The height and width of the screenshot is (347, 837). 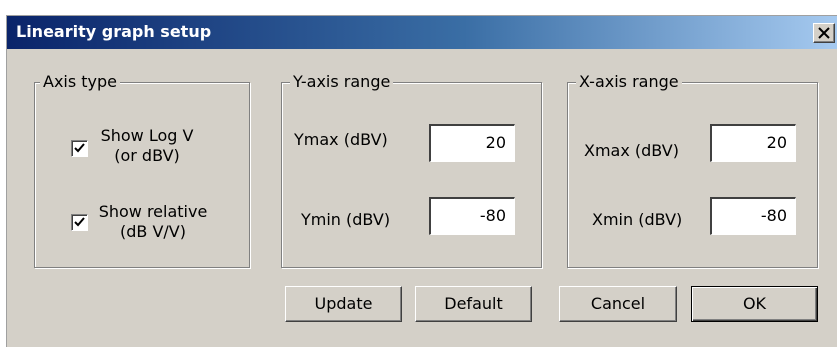 What do you see at coordinates (114, 31) in the screenshot?
I see `window-title: Linearity graph setup` at bounding box center [114, 31].